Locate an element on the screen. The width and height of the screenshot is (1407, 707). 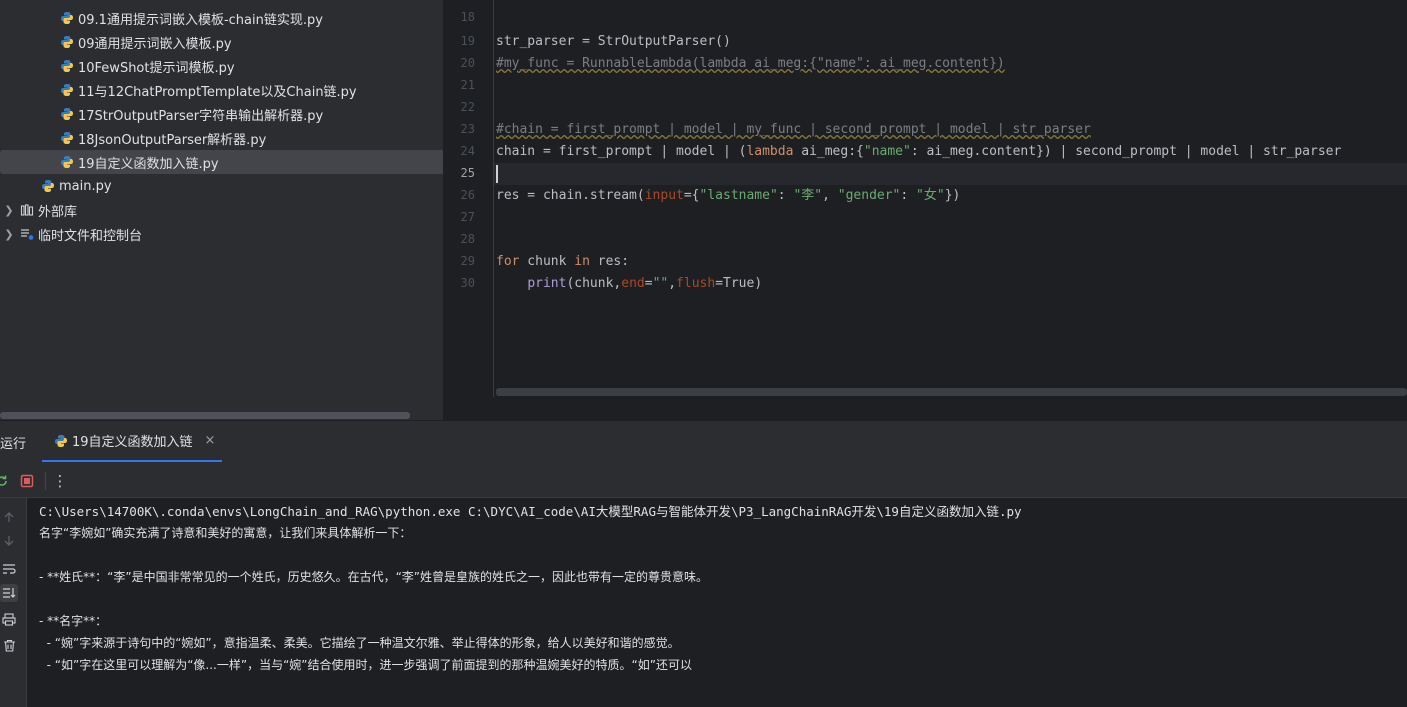
tree-file-label: 09通用提示词嵌入模板.py is located at coordinates (155, 44).